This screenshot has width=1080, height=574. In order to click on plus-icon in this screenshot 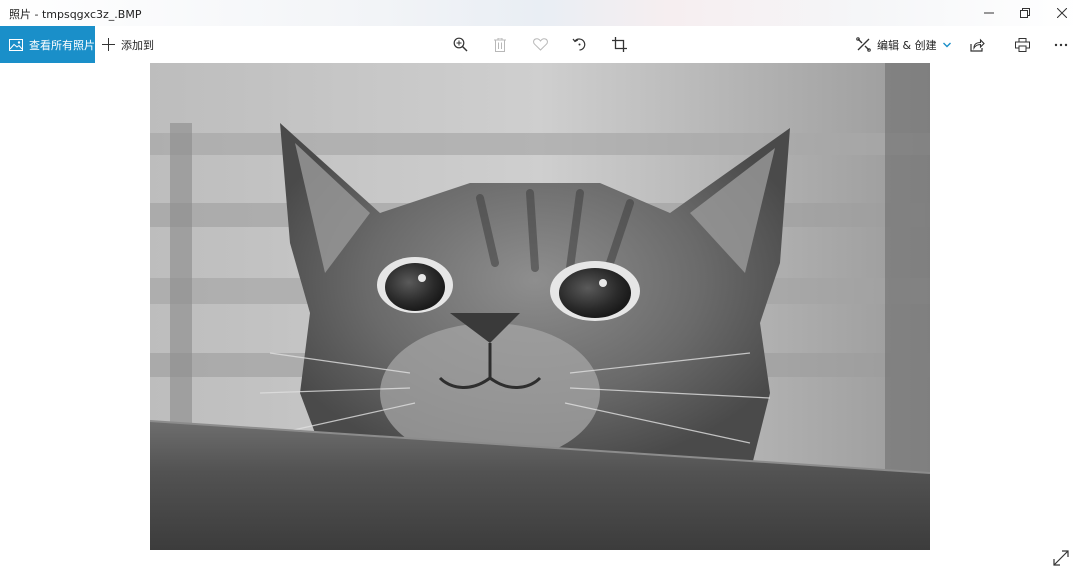, I will do `click(108, 44)`.